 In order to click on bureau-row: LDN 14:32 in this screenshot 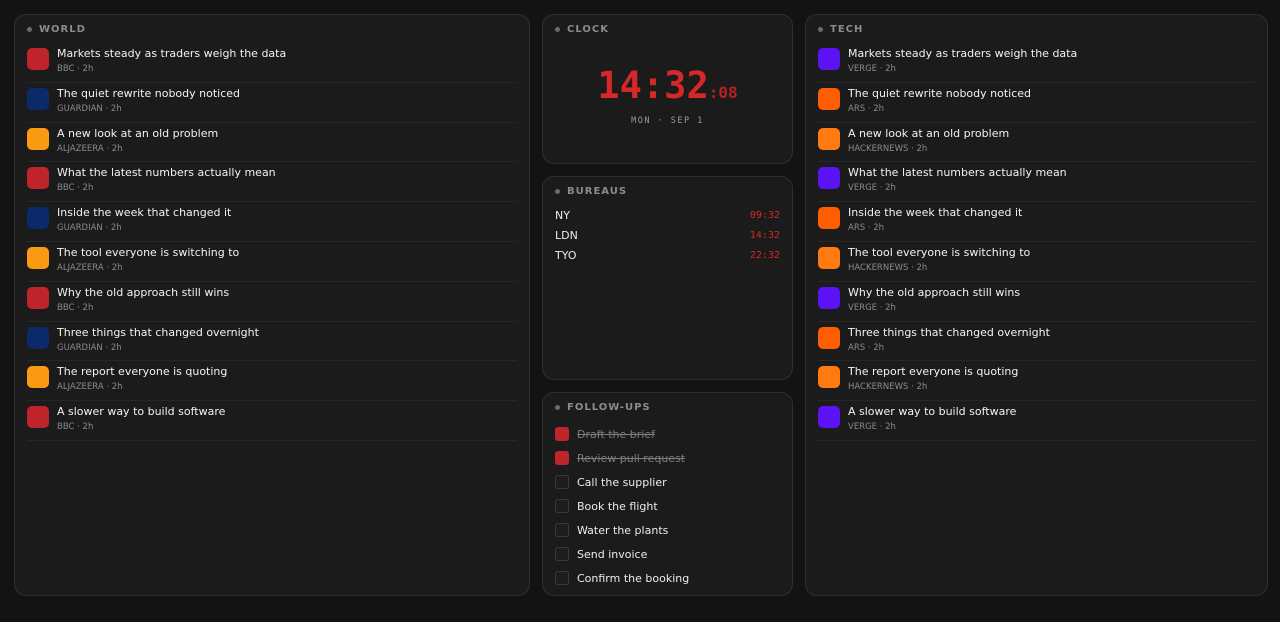, I will do `click(667, 235)`.